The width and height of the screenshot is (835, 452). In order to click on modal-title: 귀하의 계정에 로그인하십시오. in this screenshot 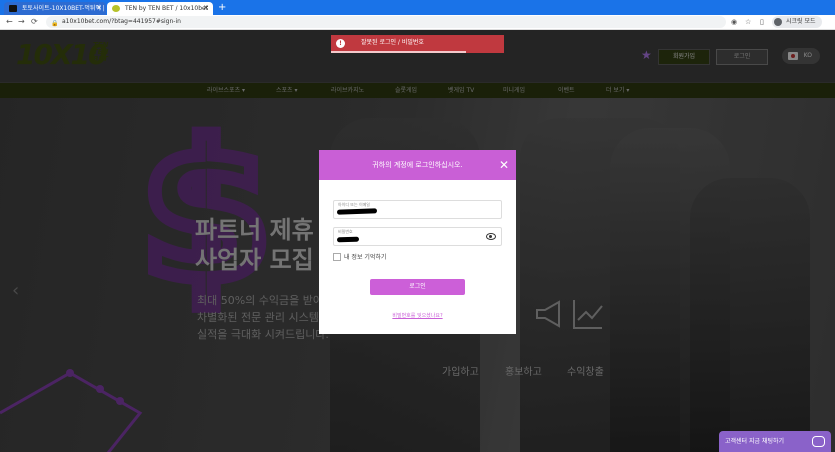, I will do `click(417, 165)`.